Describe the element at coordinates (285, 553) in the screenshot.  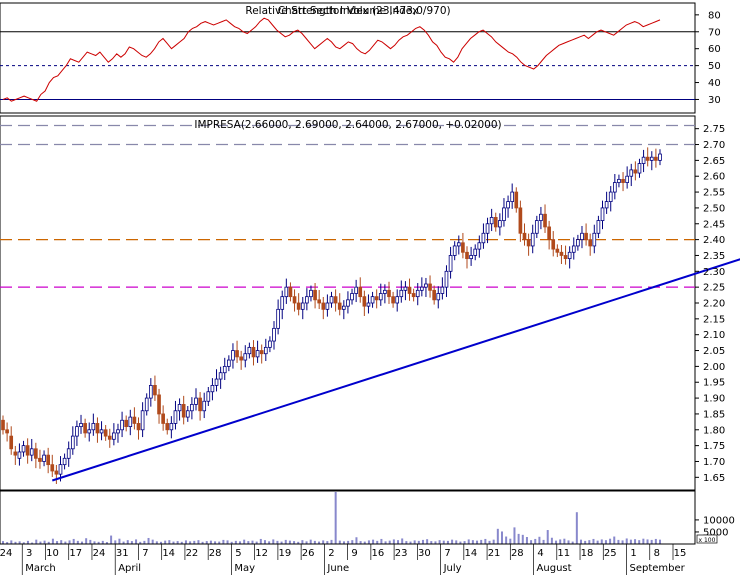
I see `x-day-label-19: 19` at that location.